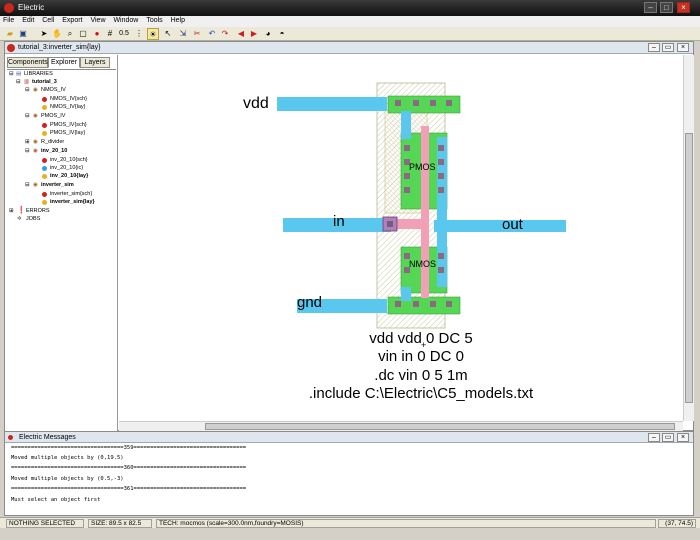 The height and width of the screenshot is (540, 700). What do you see at coordinates (154, 20) in the screenshot?
I see `menu-tools: Tools` at bounding box center [154, 20].